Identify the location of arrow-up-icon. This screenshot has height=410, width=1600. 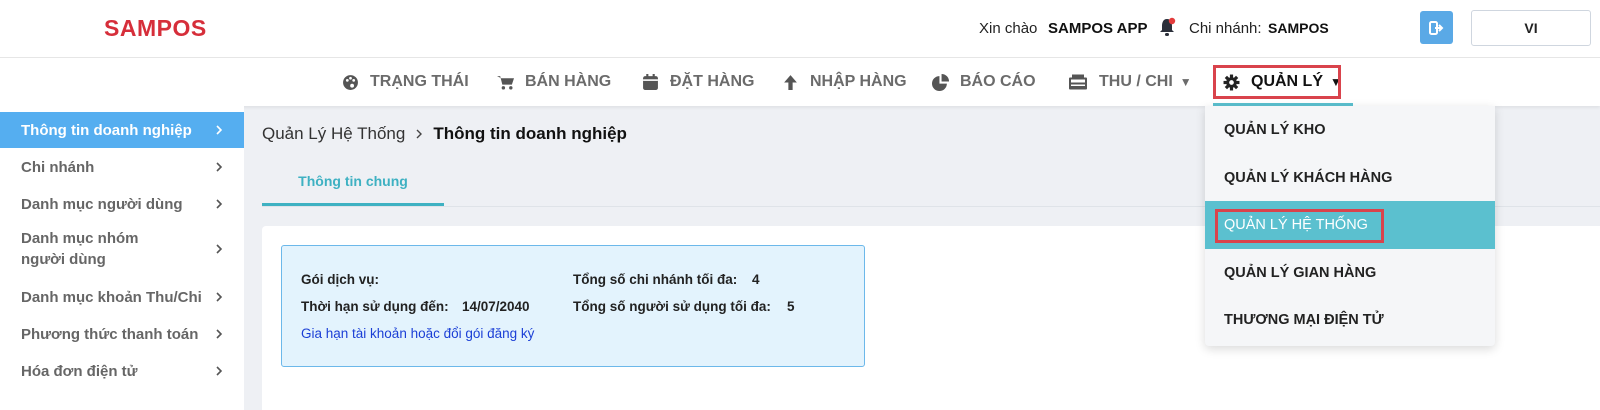
(790, 82).